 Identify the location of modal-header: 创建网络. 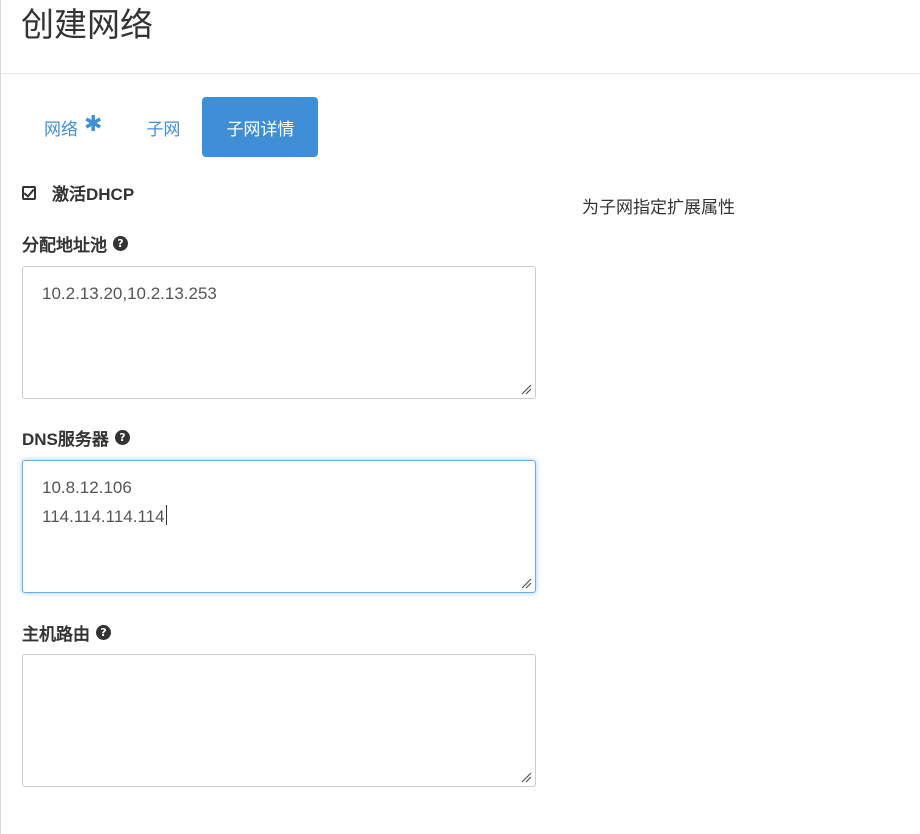
(460, 37).